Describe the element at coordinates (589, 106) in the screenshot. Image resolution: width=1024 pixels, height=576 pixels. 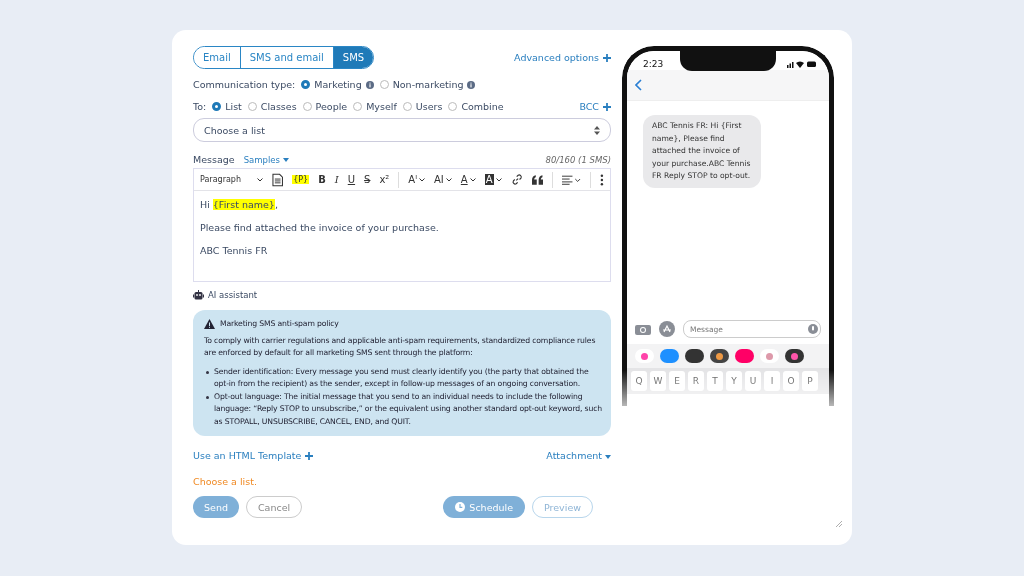
I see `bcc-link: BCC` at that location.